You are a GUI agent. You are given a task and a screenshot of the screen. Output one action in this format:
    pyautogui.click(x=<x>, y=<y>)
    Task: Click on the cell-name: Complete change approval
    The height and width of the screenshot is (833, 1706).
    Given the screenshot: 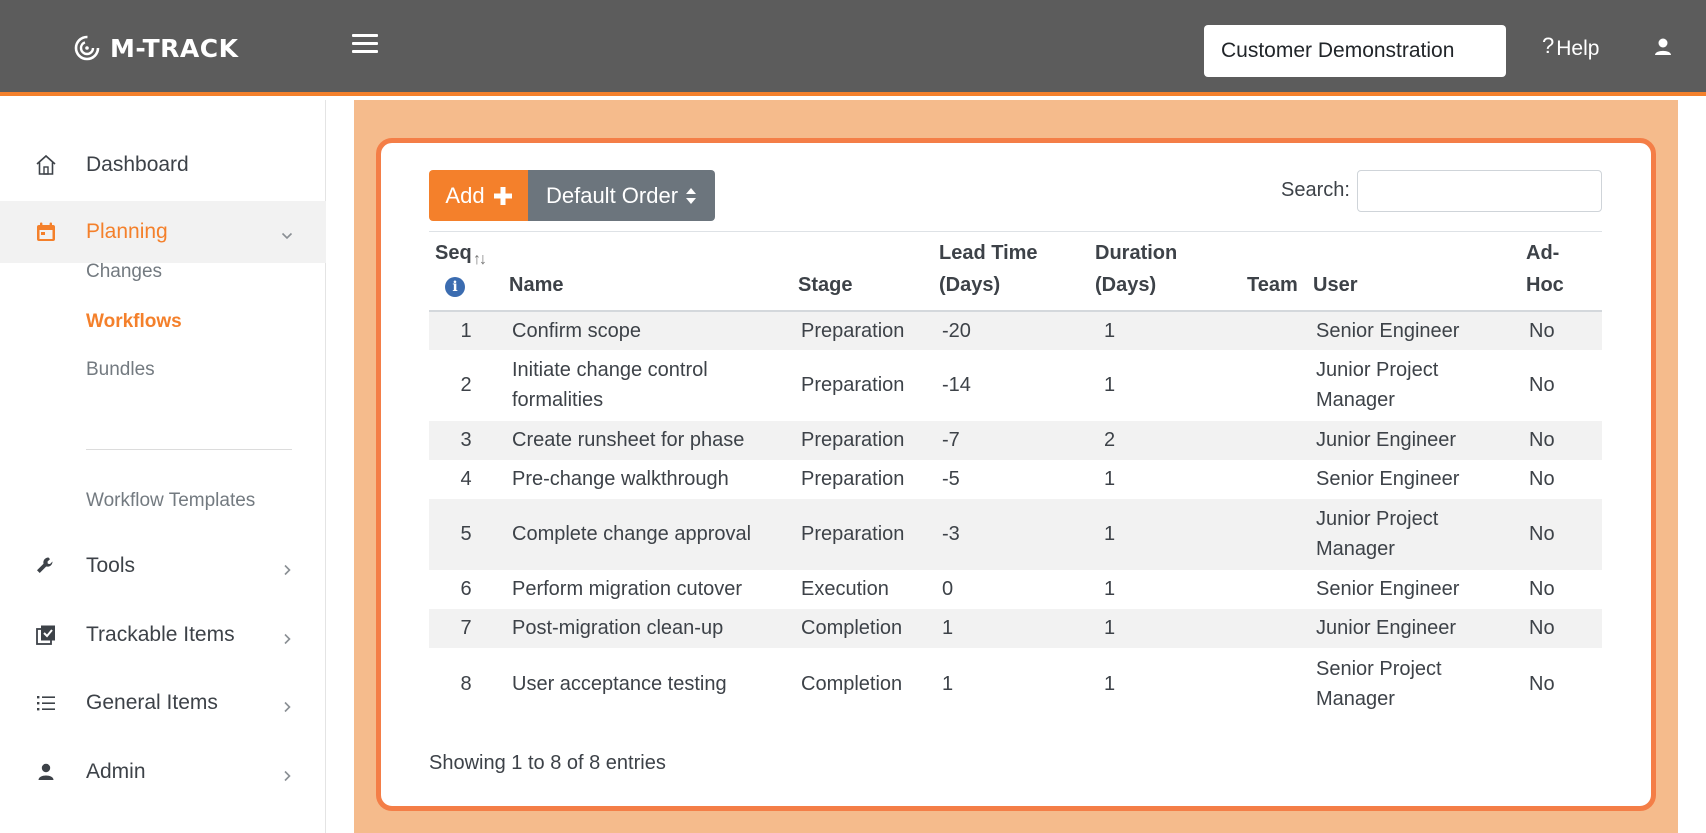 What is the action you would take?
    pyautogui.click(x=647, y=534)
    